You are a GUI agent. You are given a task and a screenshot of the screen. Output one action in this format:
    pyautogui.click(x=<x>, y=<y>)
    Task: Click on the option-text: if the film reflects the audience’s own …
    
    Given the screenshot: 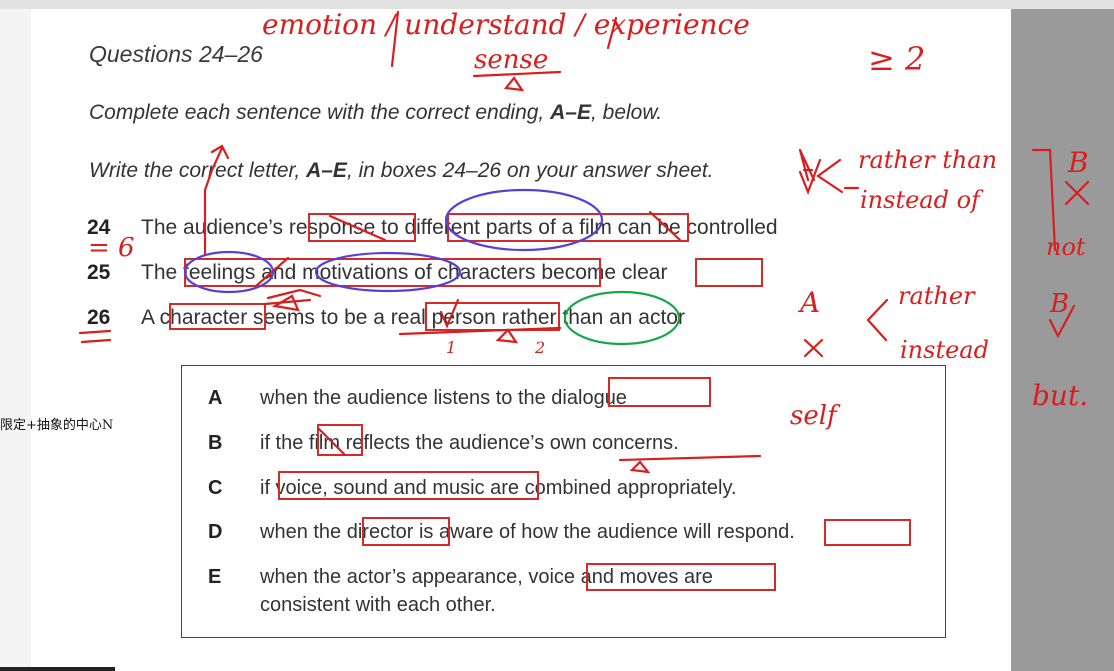 What is the action you would take?
    pyautogui.click(x=469, y=443)
    